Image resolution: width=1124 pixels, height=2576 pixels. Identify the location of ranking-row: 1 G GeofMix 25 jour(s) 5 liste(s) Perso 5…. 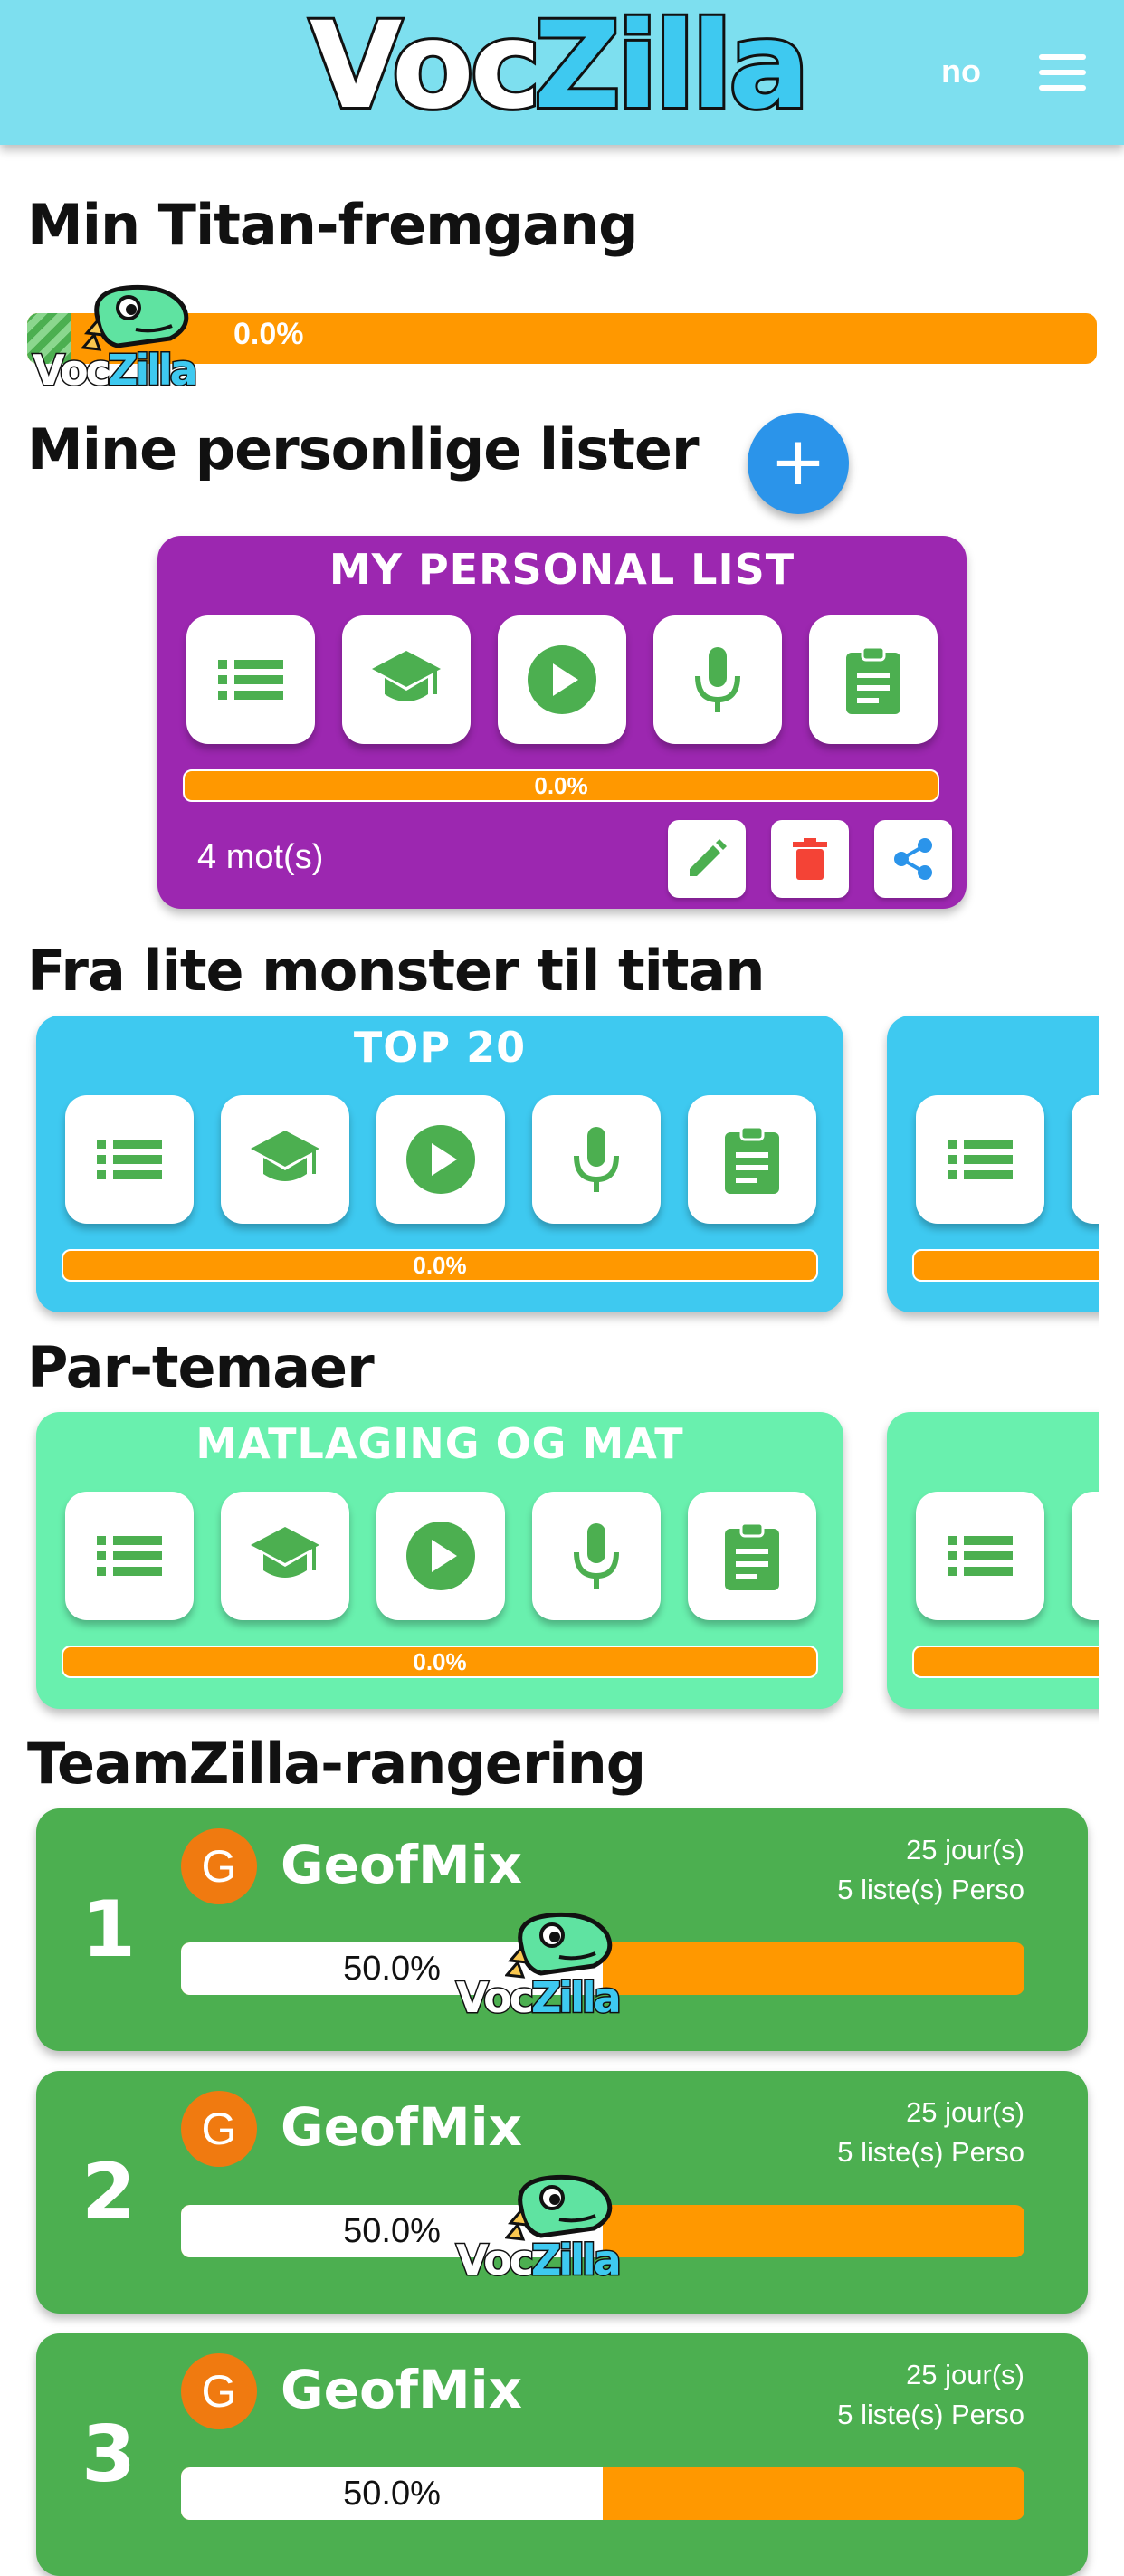
(562, 1929).